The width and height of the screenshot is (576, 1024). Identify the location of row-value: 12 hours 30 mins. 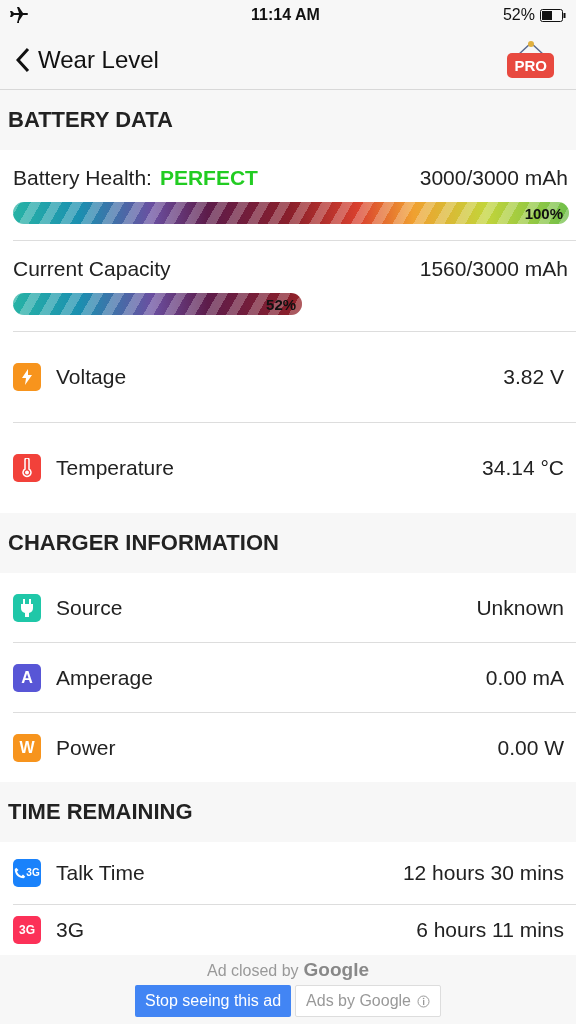
(483, 873).